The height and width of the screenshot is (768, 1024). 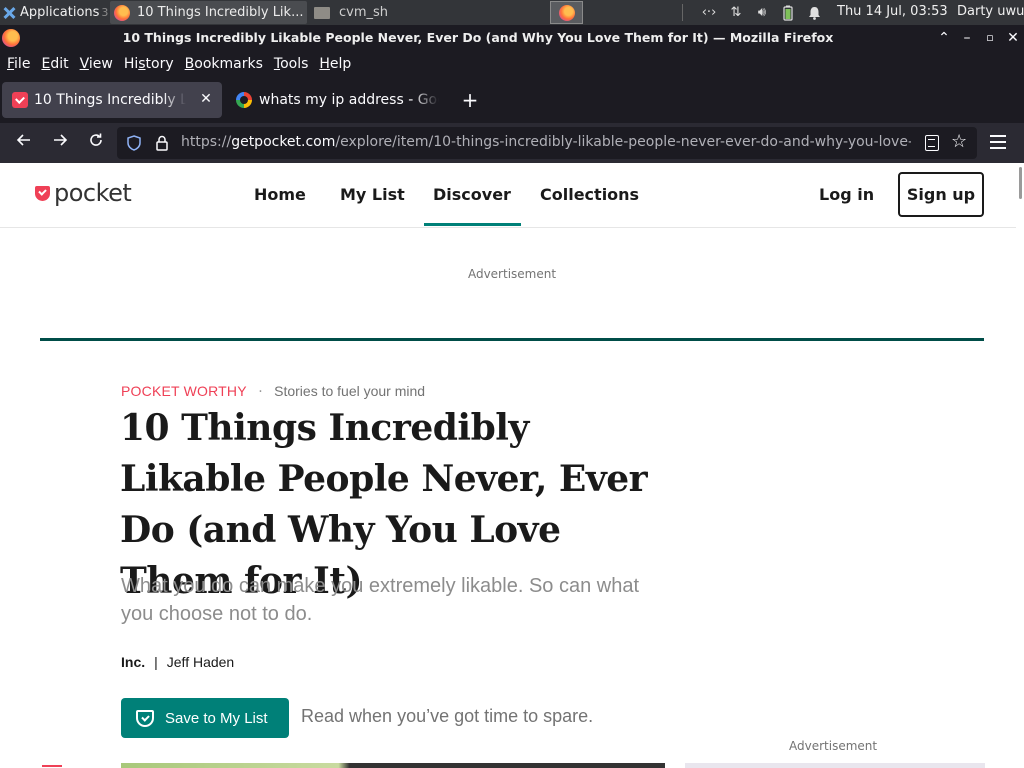 I want to click on panel-separator, so click(x=682, y=12).